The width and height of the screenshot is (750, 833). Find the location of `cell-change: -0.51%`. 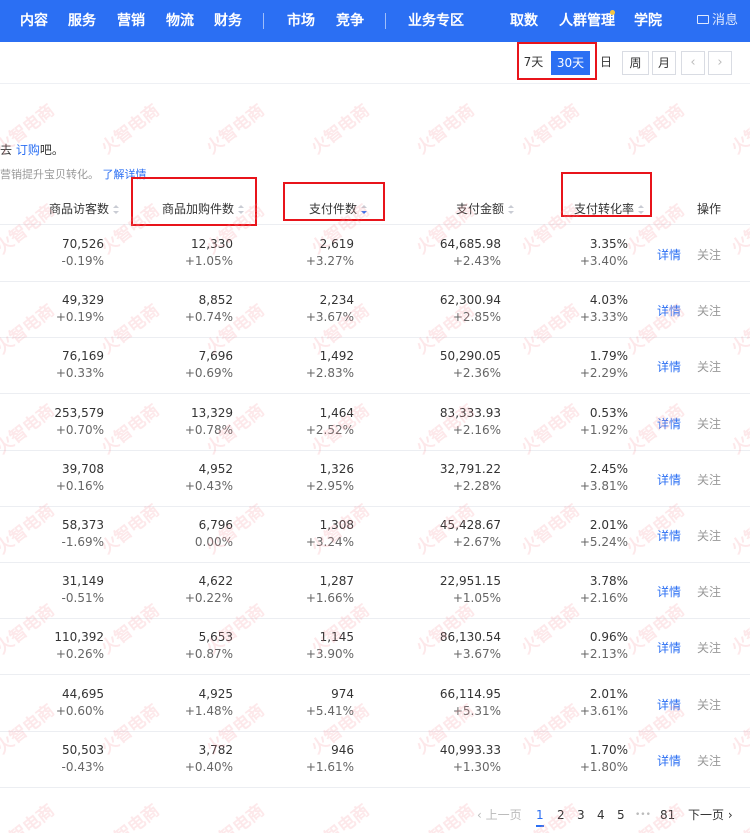

cell-change: -0.51% is located at coordinates (82, 598).